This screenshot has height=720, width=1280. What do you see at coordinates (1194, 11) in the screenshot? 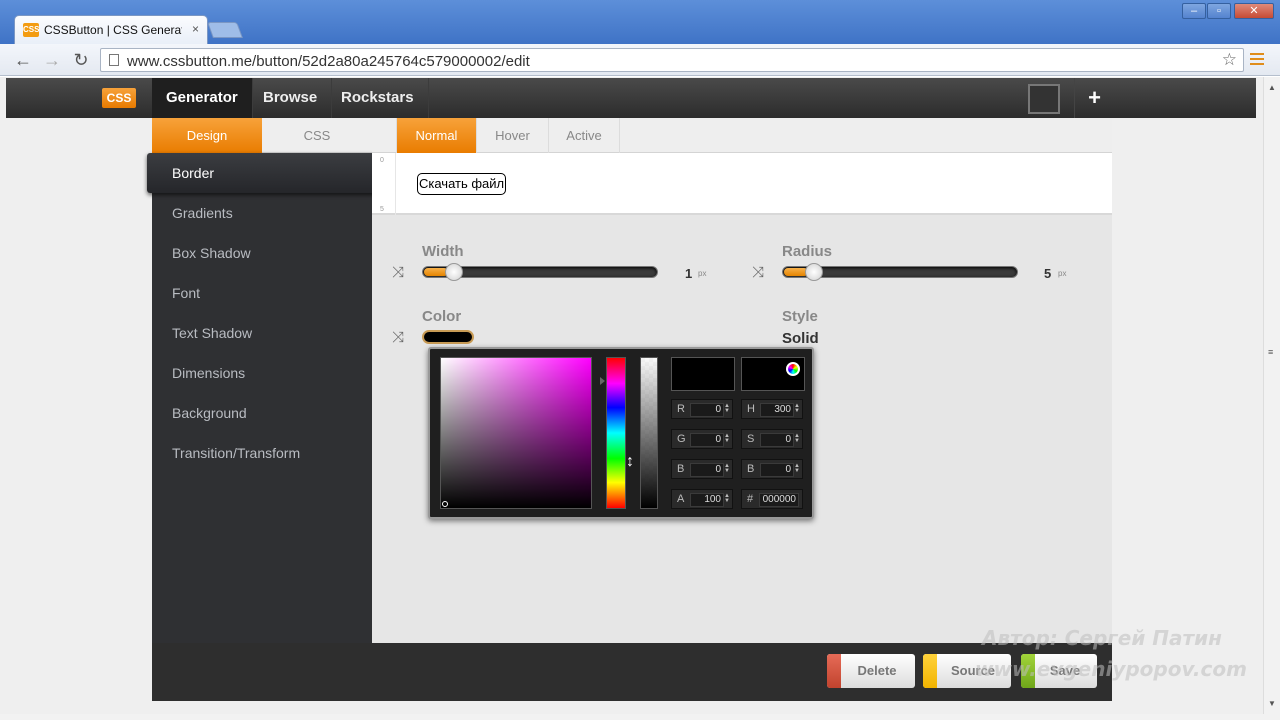
I see `minimize-button: –` at bounding box center [1194, 11].